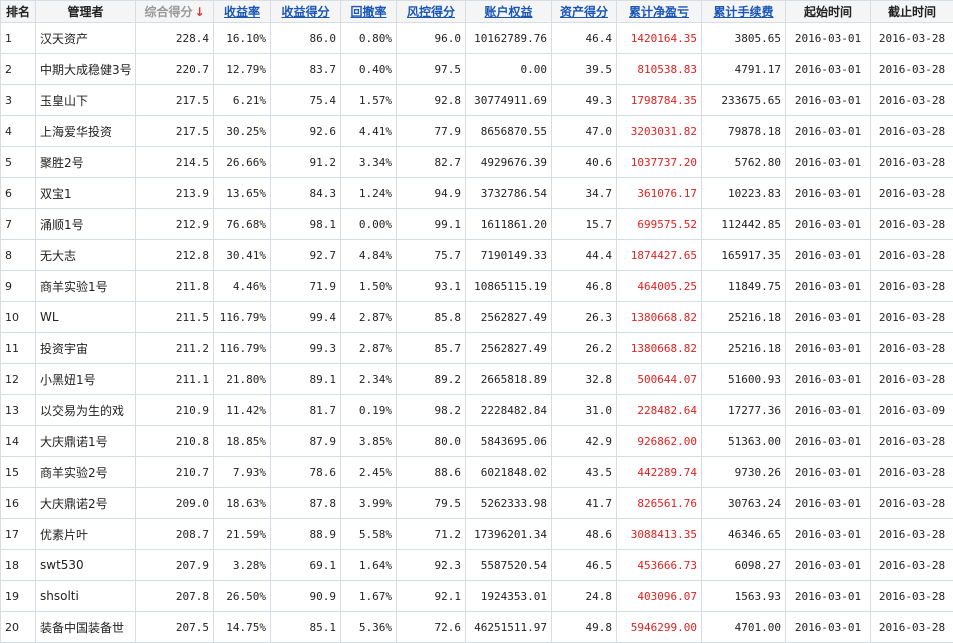 This screenshot has width=953, height=643. Describe the element at coordinates (306, 379) in the screenshot. I see `cell-return-score: 89.1` at that location.